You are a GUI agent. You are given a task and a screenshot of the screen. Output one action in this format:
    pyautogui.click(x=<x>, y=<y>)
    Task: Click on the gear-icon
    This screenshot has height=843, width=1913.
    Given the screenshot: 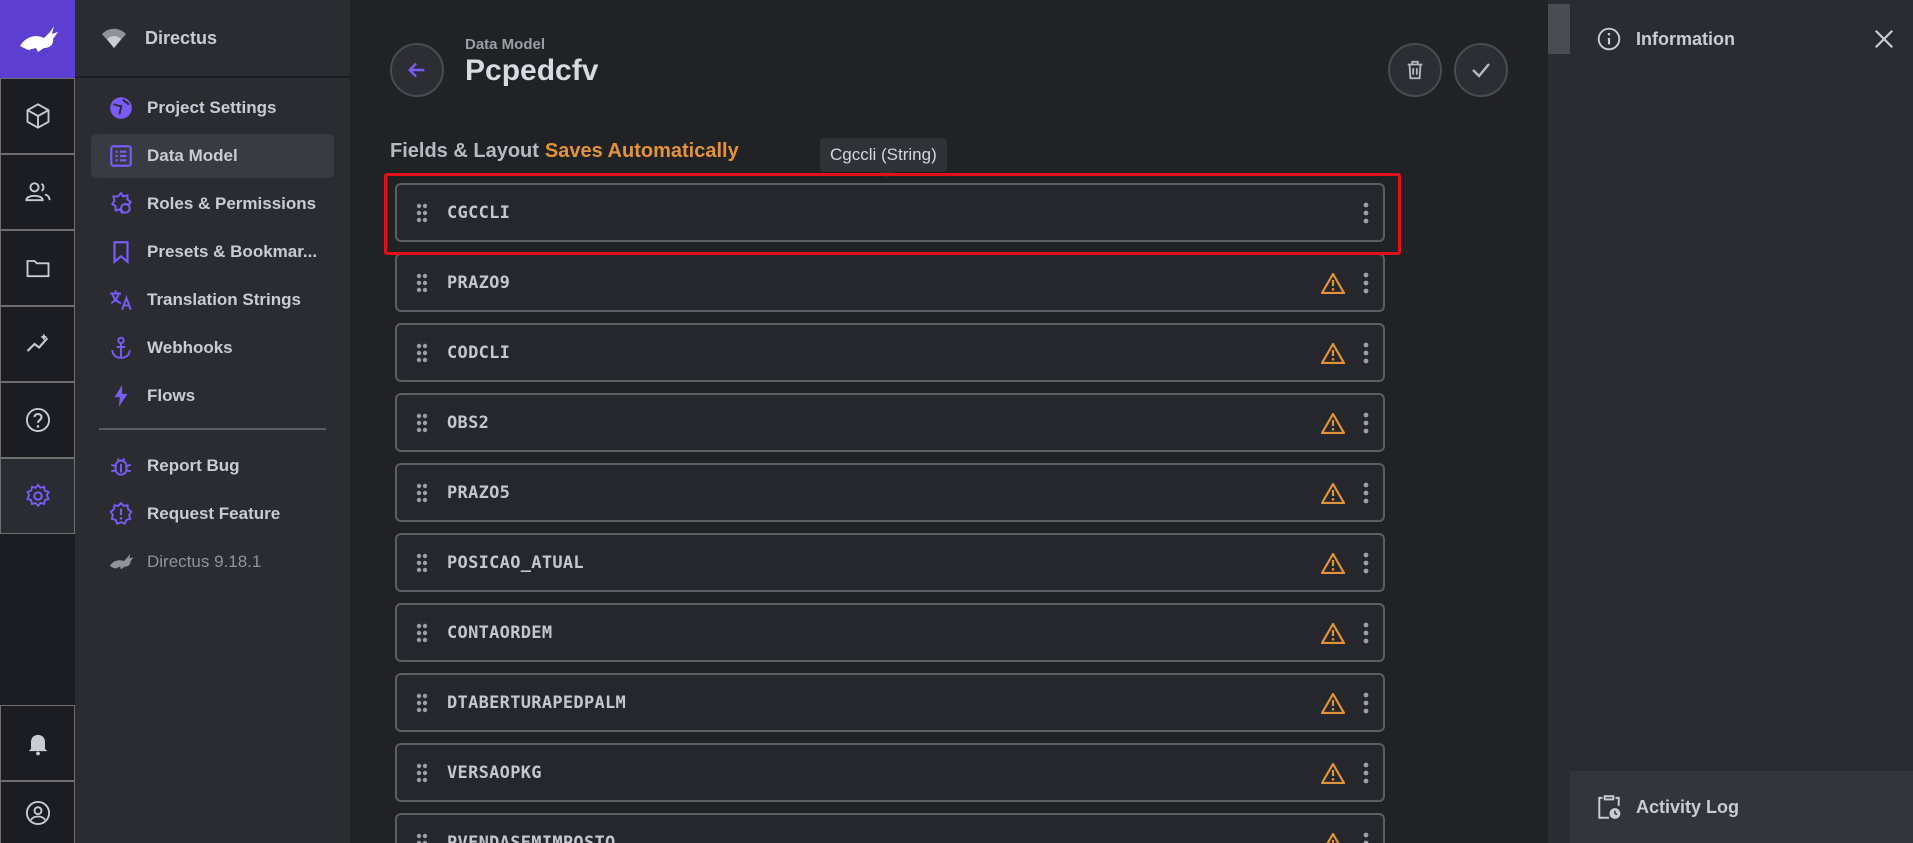 What is the action you would take?
    pyautogui.click(x=37, y=495)
    